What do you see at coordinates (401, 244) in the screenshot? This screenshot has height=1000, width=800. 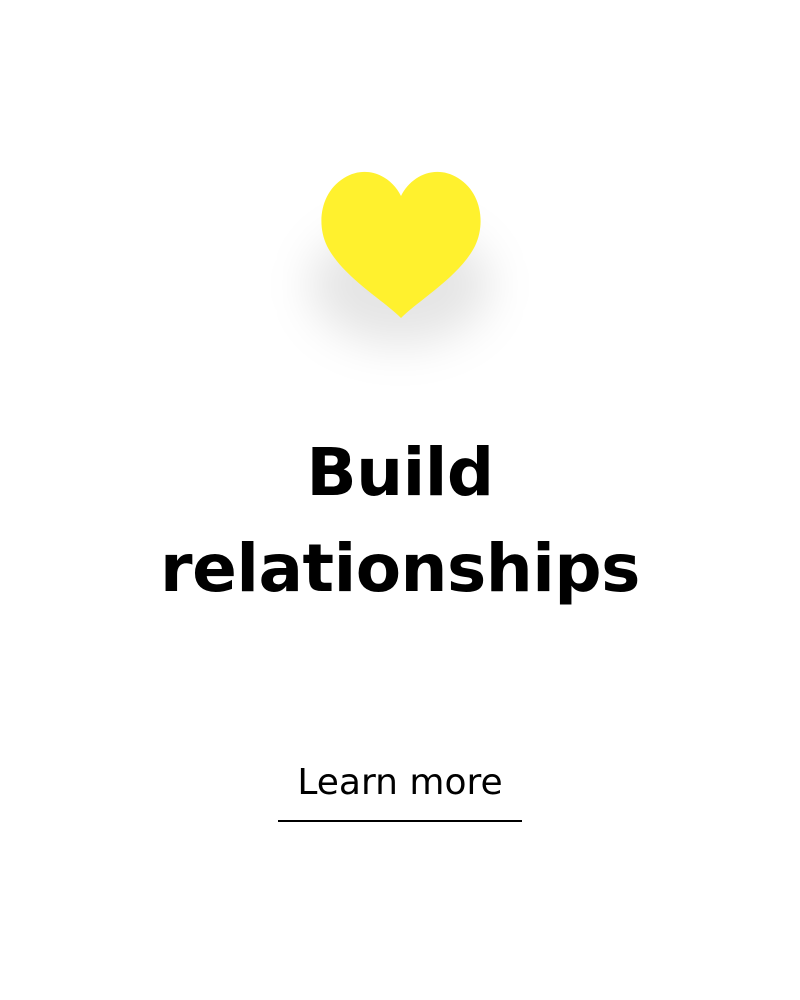 I see `heart-icon` at bounding box center [401, 244].